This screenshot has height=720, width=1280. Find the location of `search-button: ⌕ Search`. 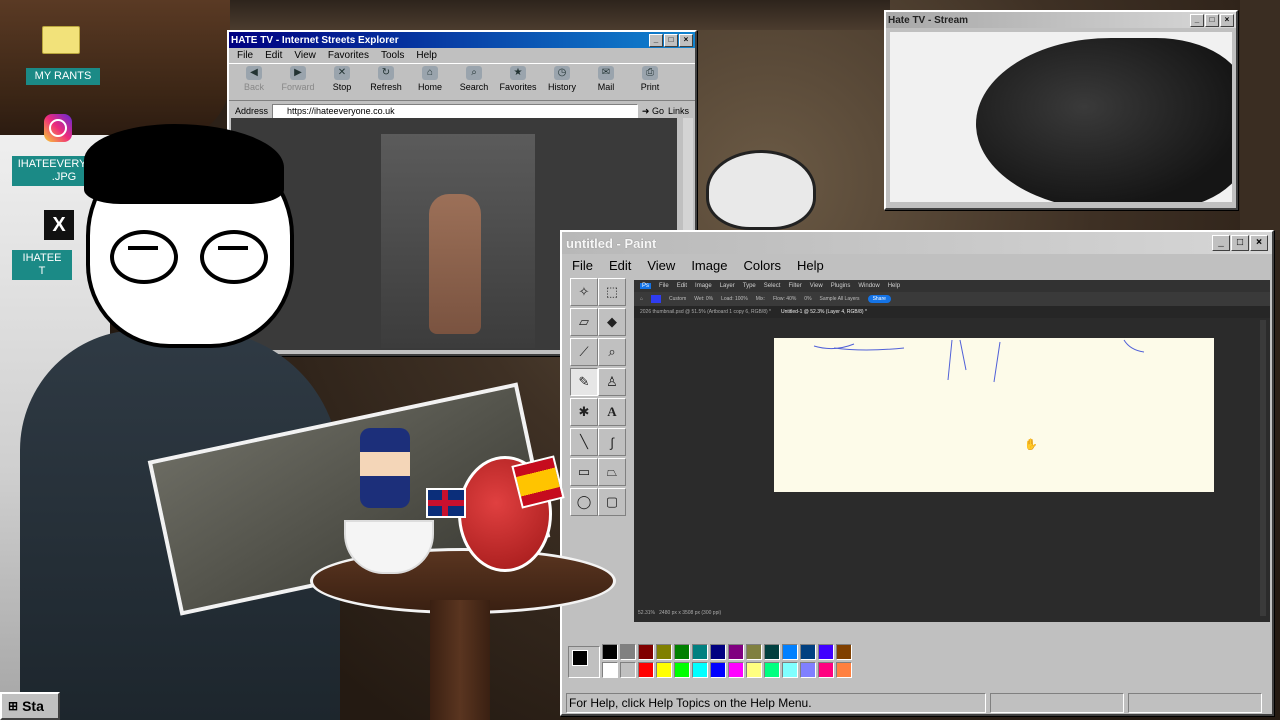

search-button: ⌕ Search is located at coordinates (474, 79).